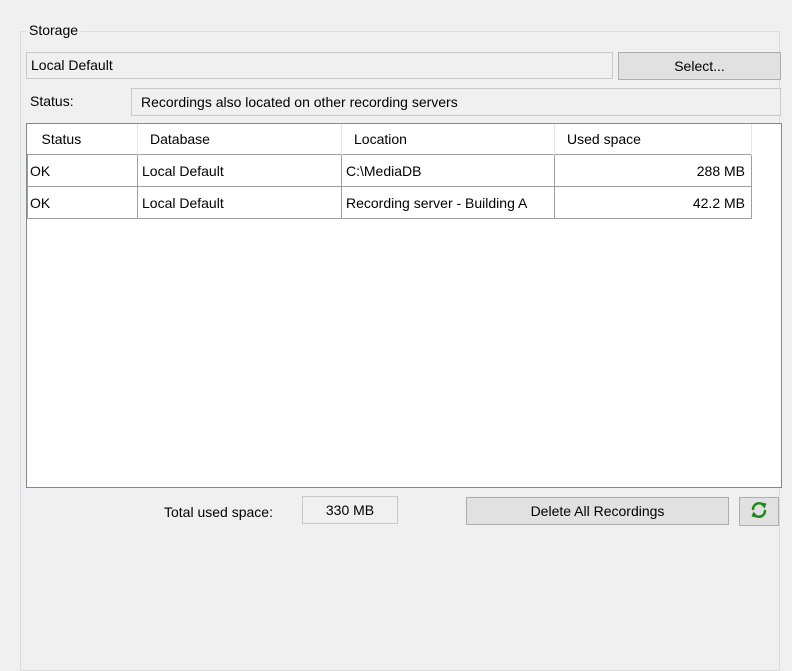 This screenshot has height=671, width=792. Describe the element at coordinates (653, 139) in the screenshot. I see `column-header-used-space: Used space` at that location.